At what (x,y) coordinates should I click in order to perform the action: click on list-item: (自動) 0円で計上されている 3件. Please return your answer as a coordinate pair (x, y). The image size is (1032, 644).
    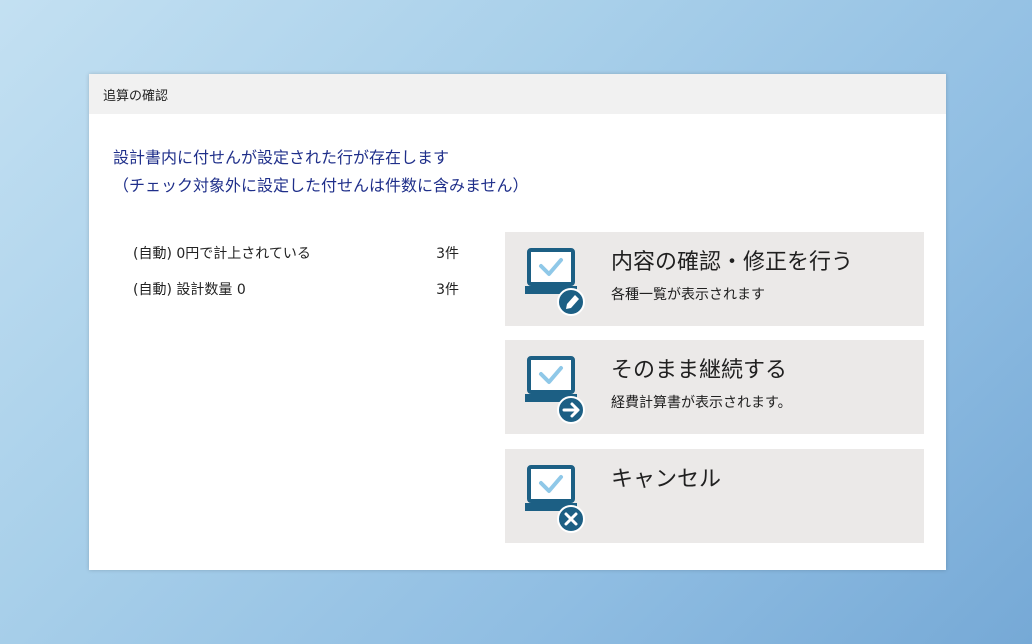
    Looking at the image, I should click on (303, 262).